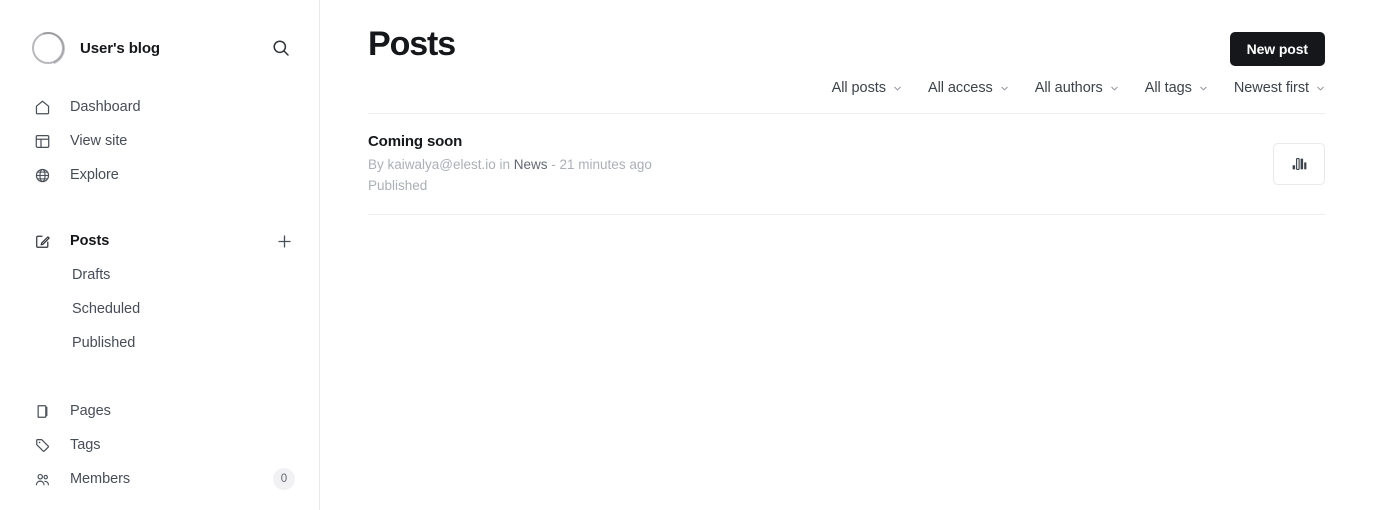 This screenshot has height=510, width=1373. Describe the element at coordinates (599, 165) in the screenshot. I see `post-meta-suffix: - 21 minutes ago` at that location.